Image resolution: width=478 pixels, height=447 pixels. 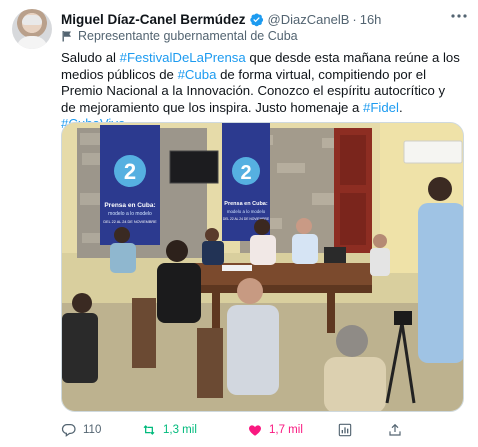 I want to click on reply-icon, so click(x=68, y=430).